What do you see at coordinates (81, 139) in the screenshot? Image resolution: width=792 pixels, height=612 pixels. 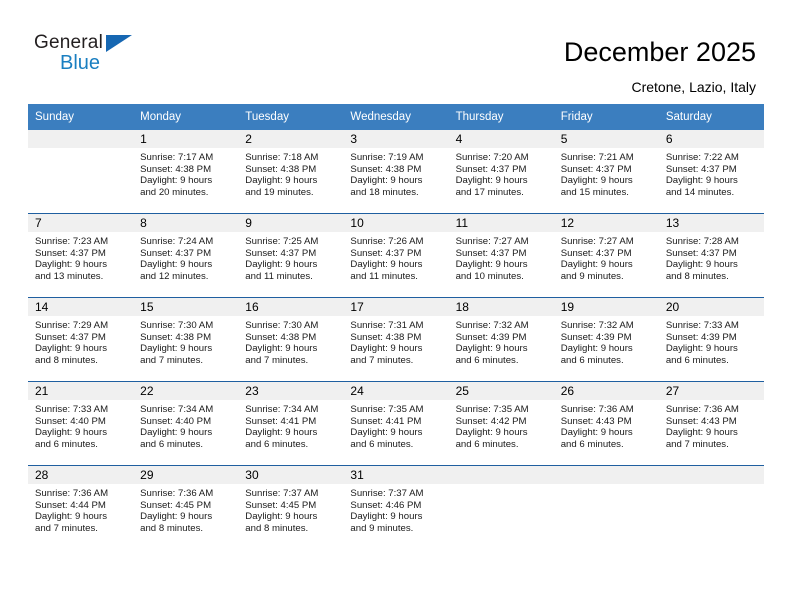 I see `day-number-band` at bounding box center [81, 139].